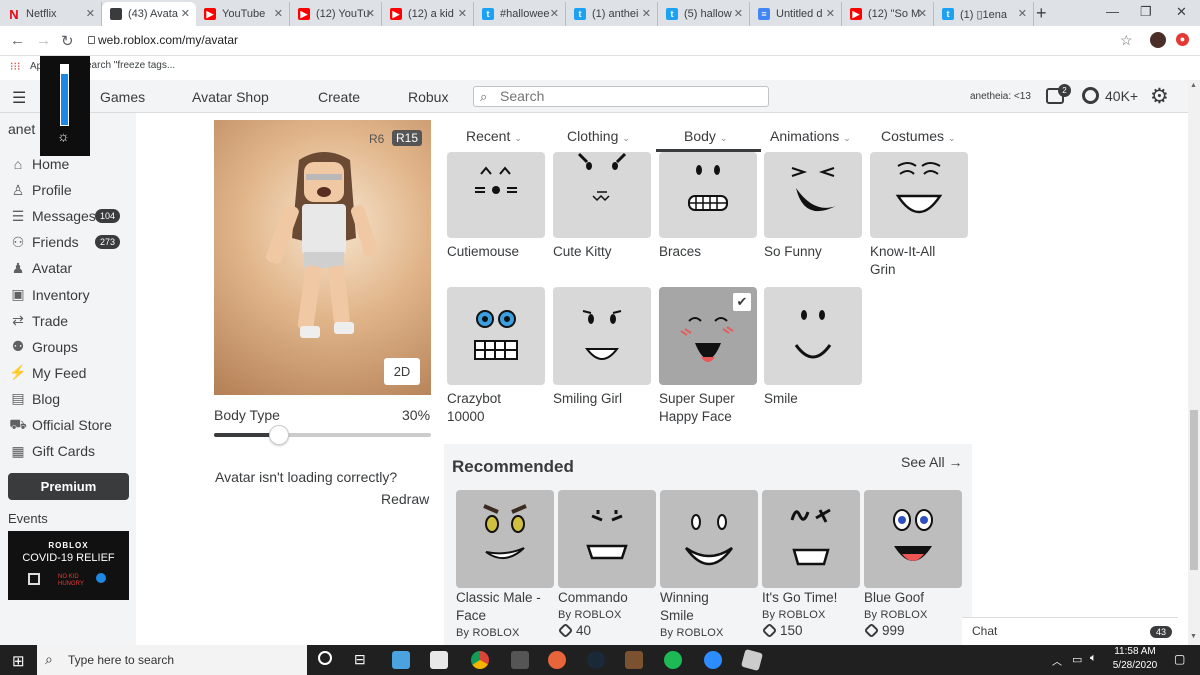 This screenshot has width=1200, height=675. What do you see at coordinates (43, 40) in the screenshot?
I see `forward-icon: →` at bounding box center [43, 40].